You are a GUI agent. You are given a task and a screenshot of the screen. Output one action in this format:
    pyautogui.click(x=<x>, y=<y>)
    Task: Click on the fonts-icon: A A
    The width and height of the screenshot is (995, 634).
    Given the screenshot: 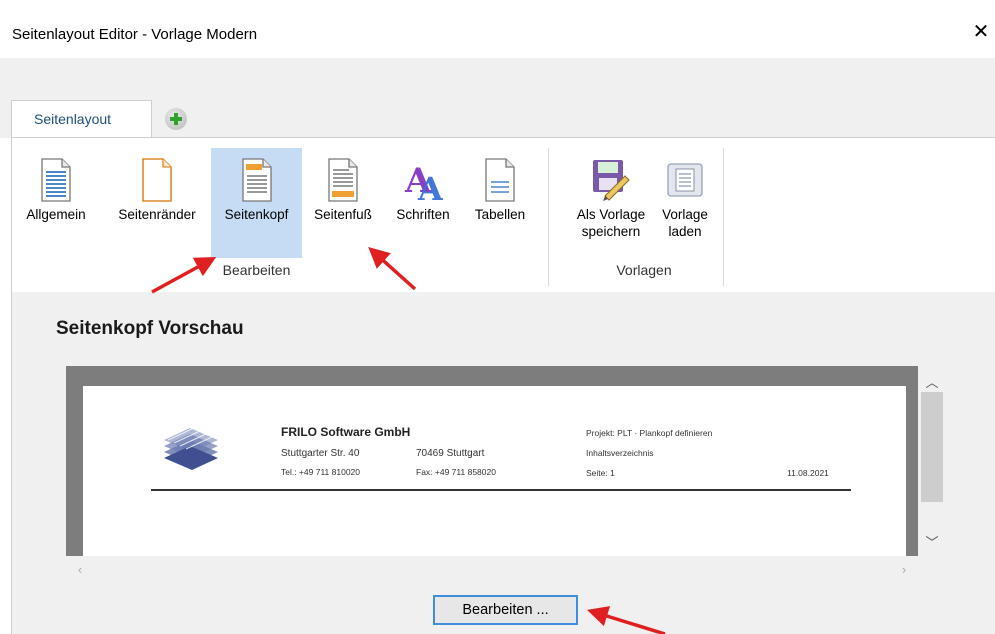 What is the action you would take?
    pyautogui.click(x=423, y=181)
    